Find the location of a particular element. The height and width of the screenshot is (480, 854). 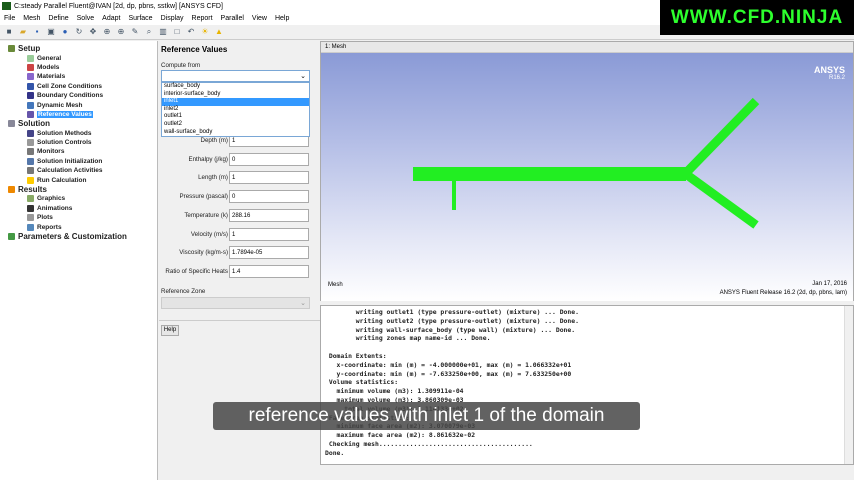

tree-item: Materials is located at coordinates (78, 76).